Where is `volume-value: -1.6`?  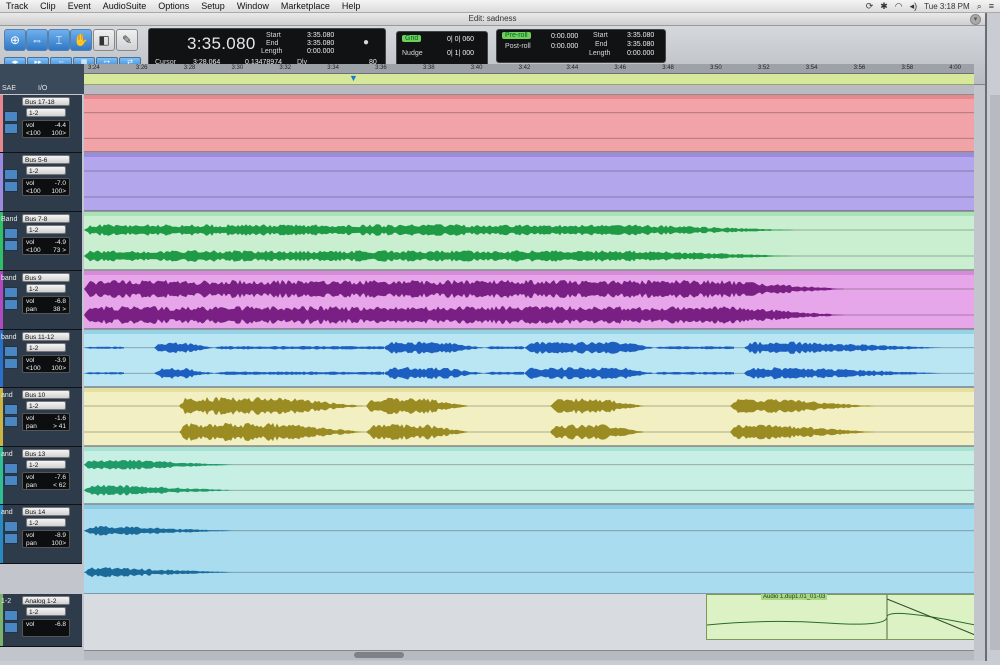 volume-value: -1.6 is located at coordinates (60, 418).